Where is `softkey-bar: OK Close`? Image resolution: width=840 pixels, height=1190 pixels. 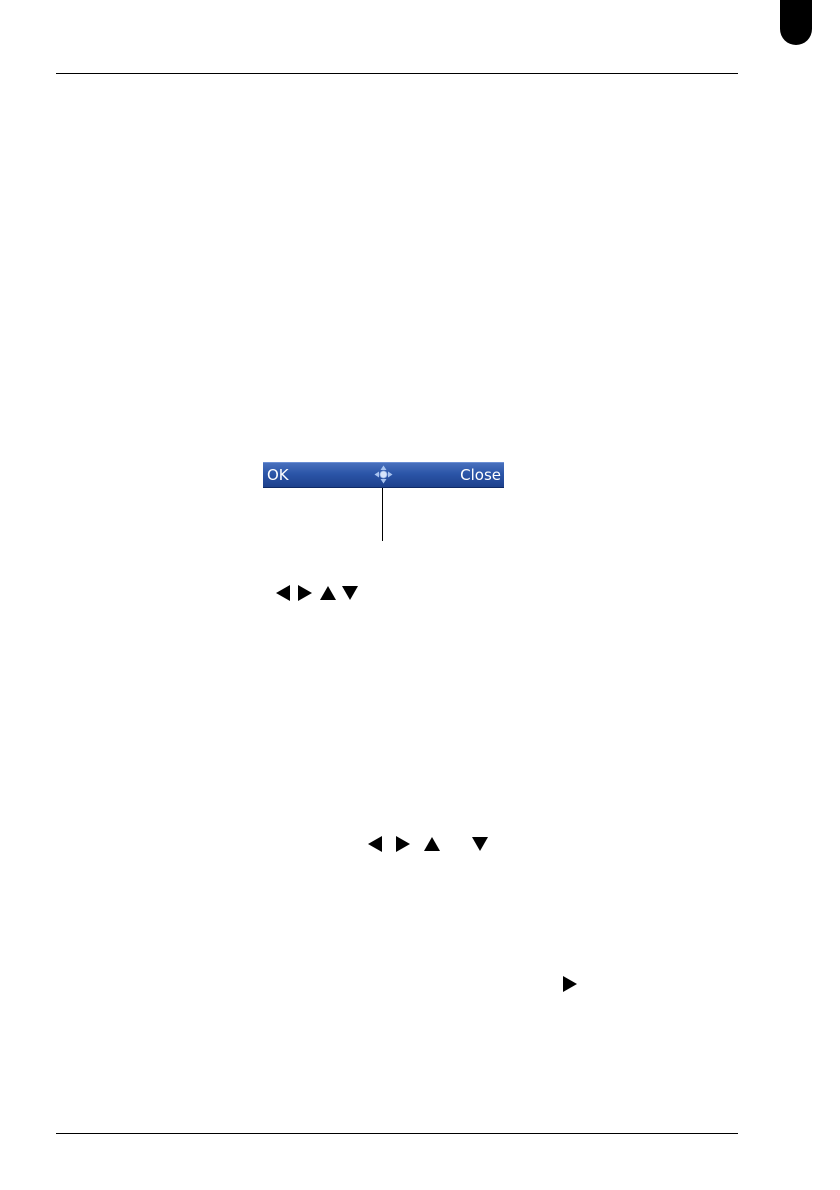
softkey-bar: OK Close is located at coordinates (383, 475).